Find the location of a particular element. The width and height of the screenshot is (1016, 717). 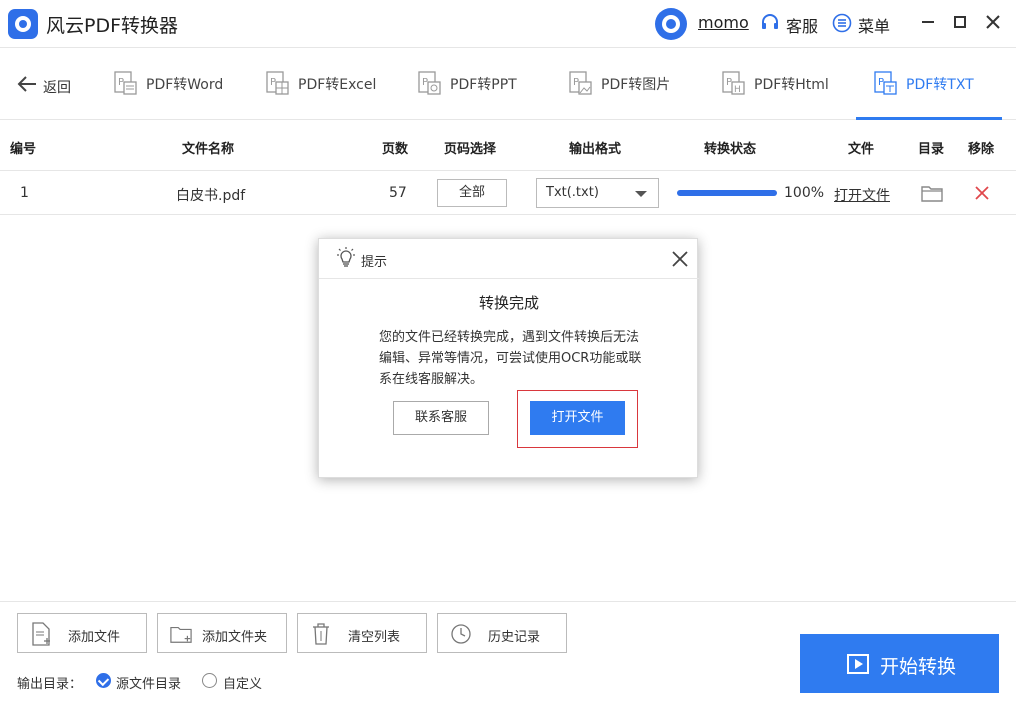

title-bar: 风云PDF转换器 momo 客服 菜单 is located at coordinates (508, 24).